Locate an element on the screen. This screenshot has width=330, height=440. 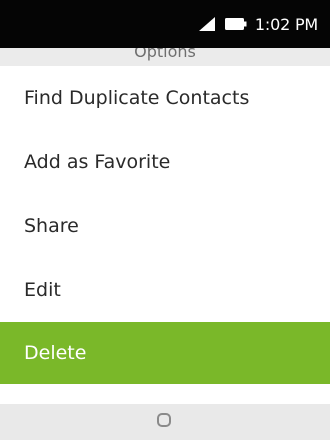
options-header: Options is located at coordinates (165, 57).